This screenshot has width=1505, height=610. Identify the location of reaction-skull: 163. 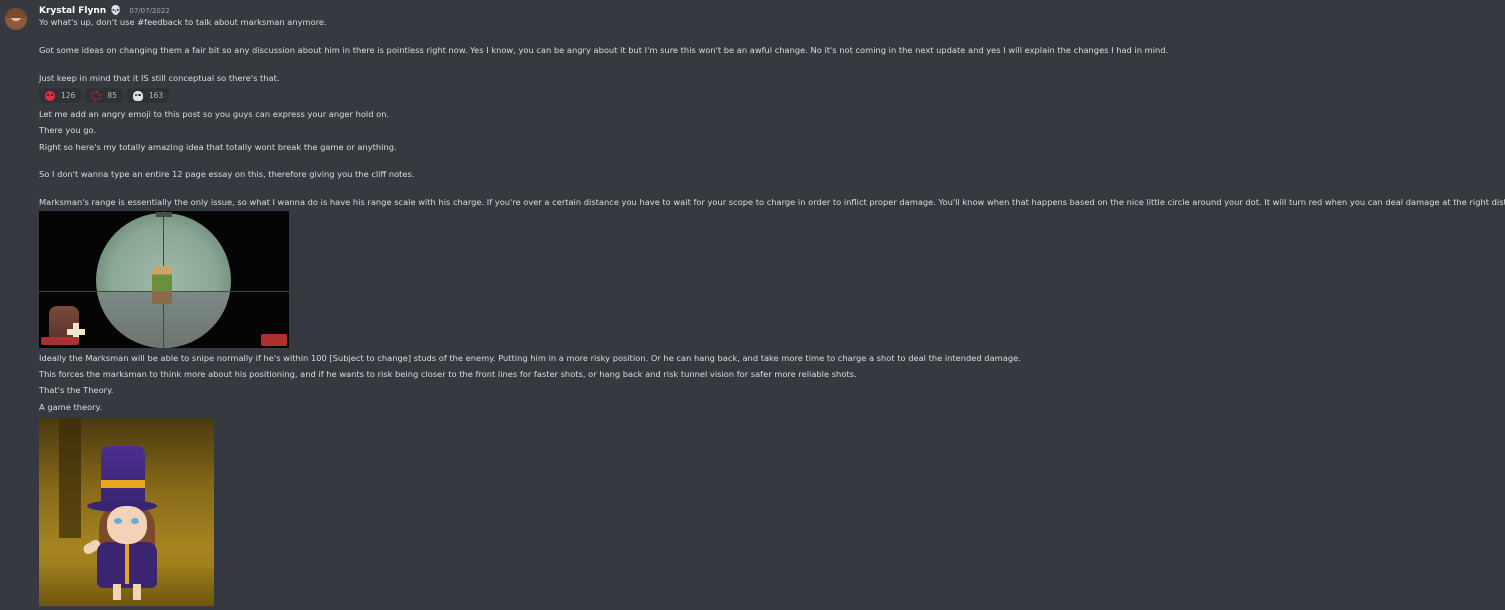
(148, 95).